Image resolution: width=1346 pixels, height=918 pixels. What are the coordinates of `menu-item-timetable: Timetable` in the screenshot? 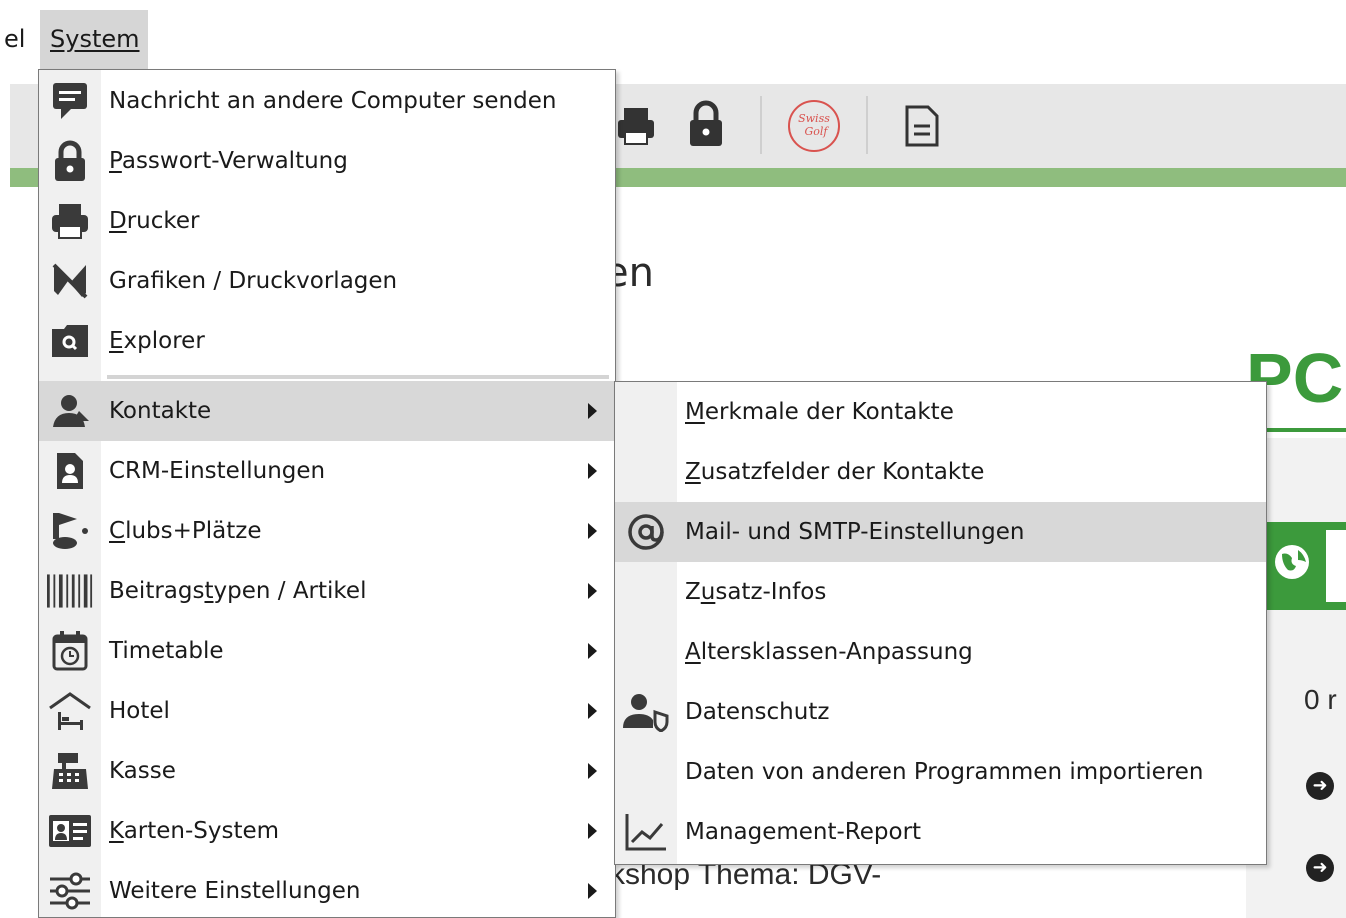 It's located at (327, 651).